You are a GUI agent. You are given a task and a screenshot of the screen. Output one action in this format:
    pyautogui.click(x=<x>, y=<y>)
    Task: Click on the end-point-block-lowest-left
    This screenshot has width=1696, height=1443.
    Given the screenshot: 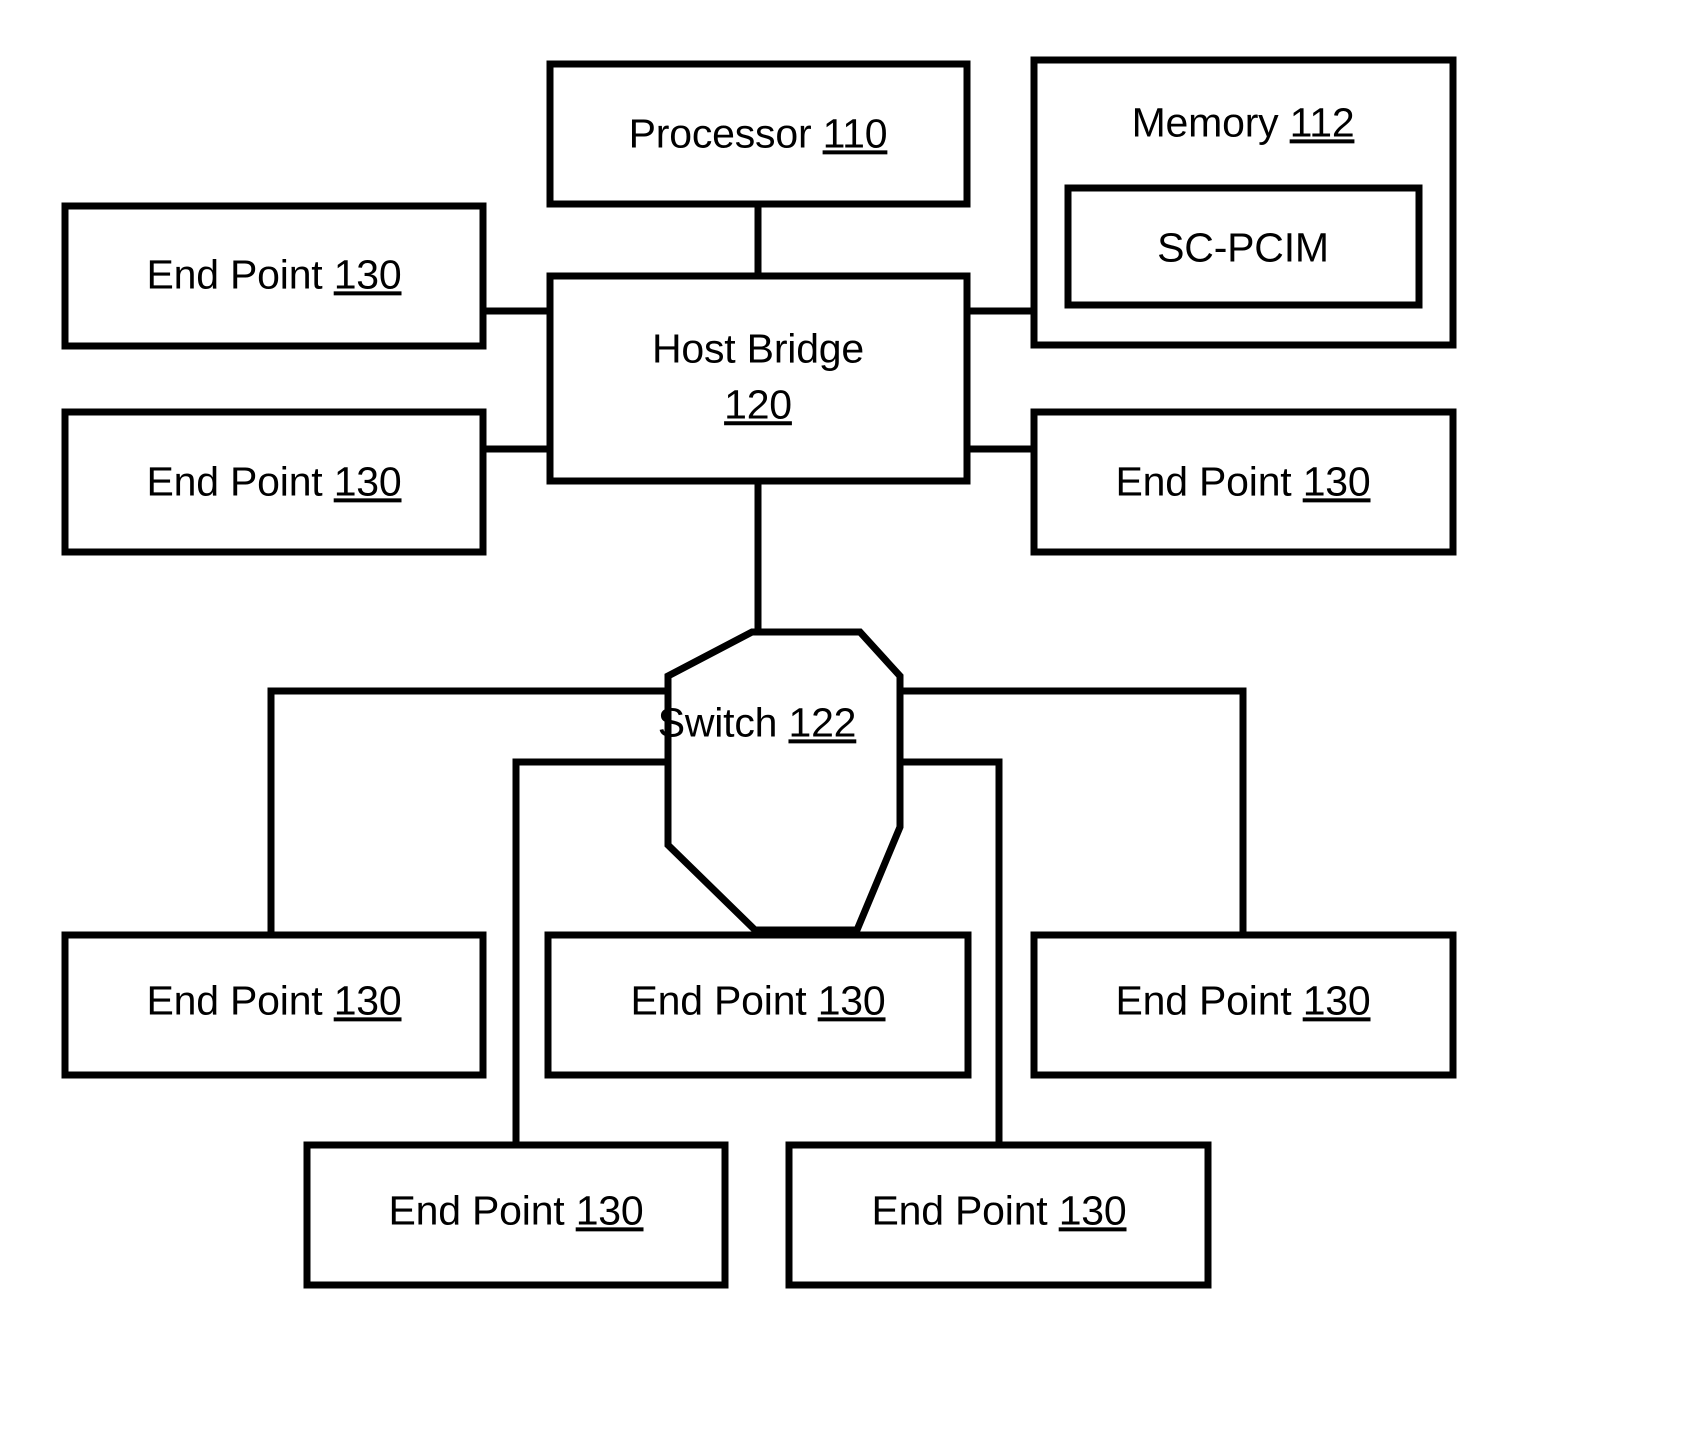 What is the action you would take?
    pyautogui.click(x=516, y=1215)
    